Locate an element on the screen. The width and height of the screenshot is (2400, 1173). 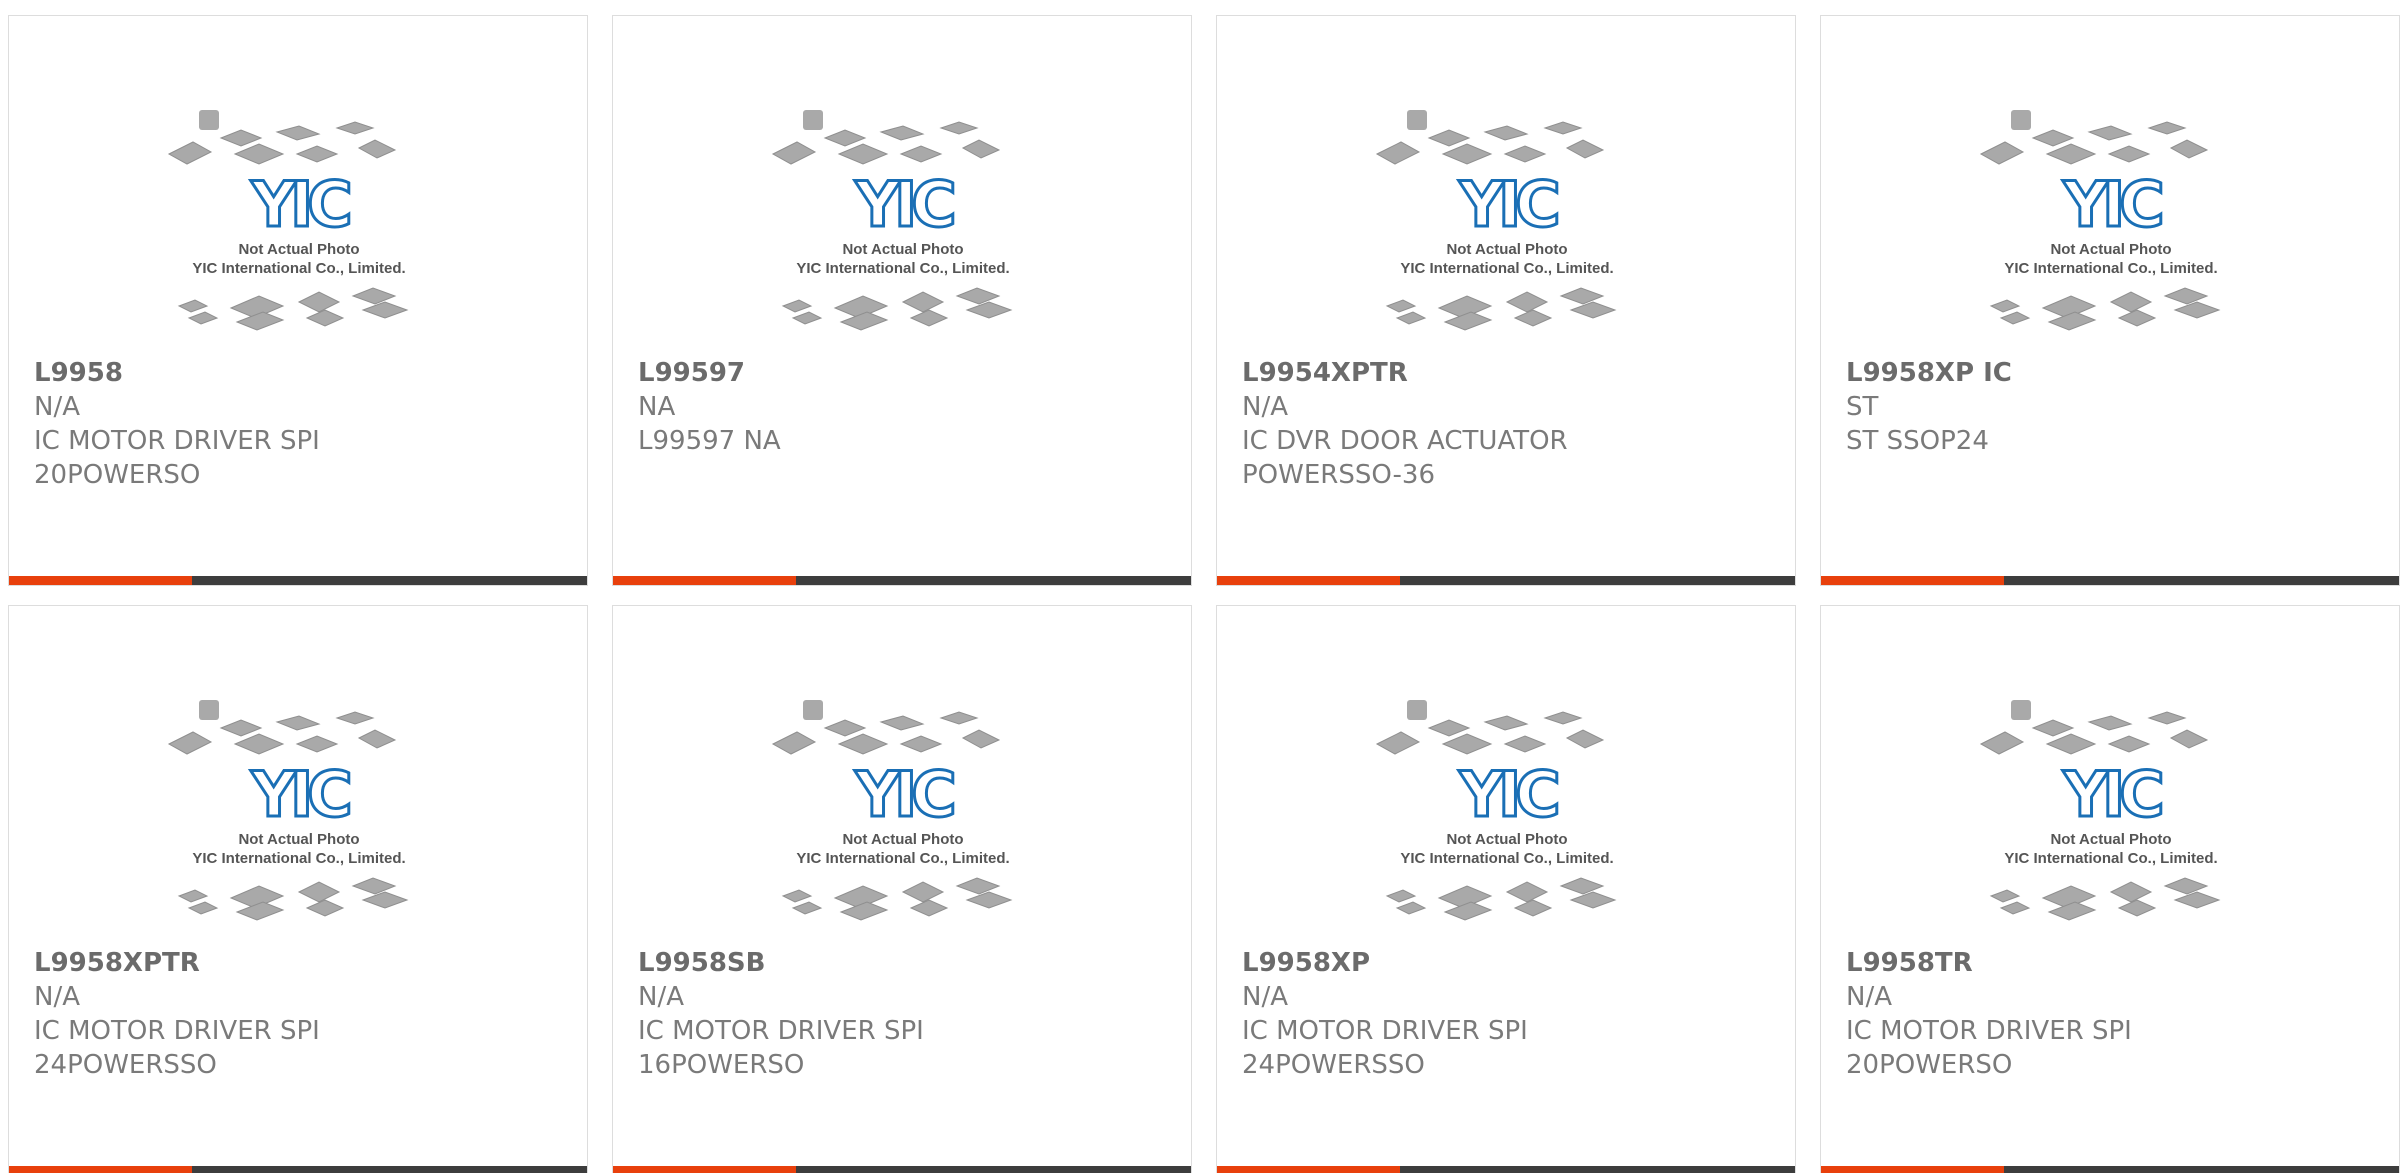
part-number: L9958 is located at coordinates (300, 373).